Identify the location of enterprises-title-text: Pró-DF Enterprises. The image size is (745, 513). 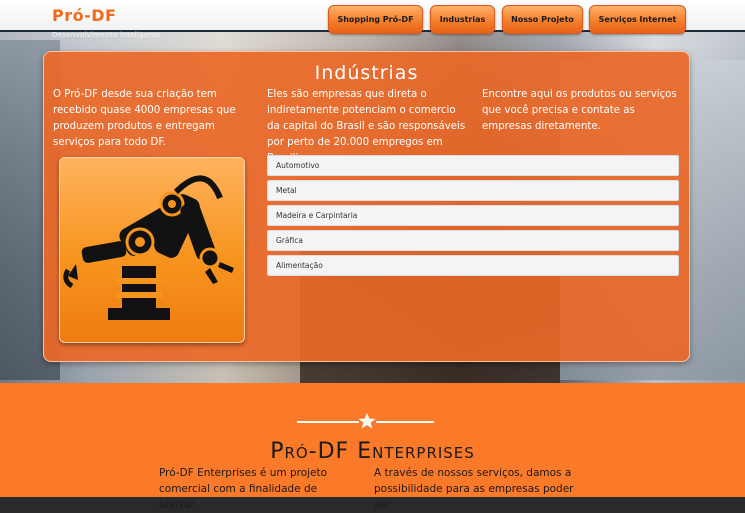
(372, 451).